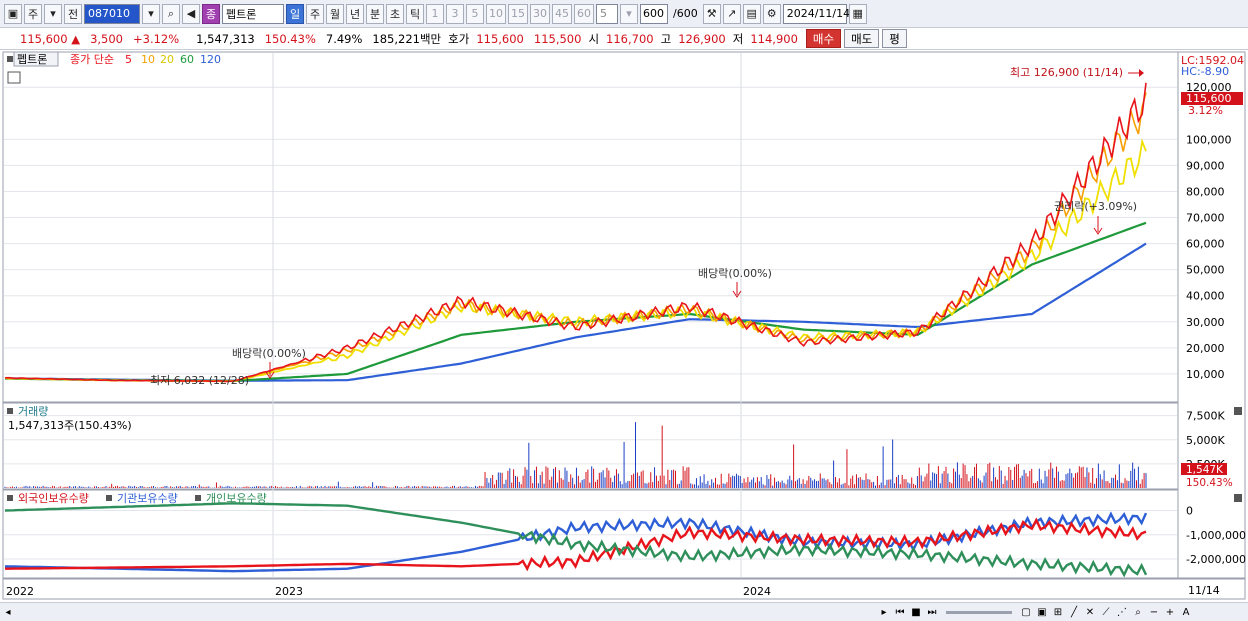 The image size is (1248, 621). What do you see at coordinates (771, 13) in the screenshot?
I see `gear-icon: ⚙` at bounding box center [771, 13].